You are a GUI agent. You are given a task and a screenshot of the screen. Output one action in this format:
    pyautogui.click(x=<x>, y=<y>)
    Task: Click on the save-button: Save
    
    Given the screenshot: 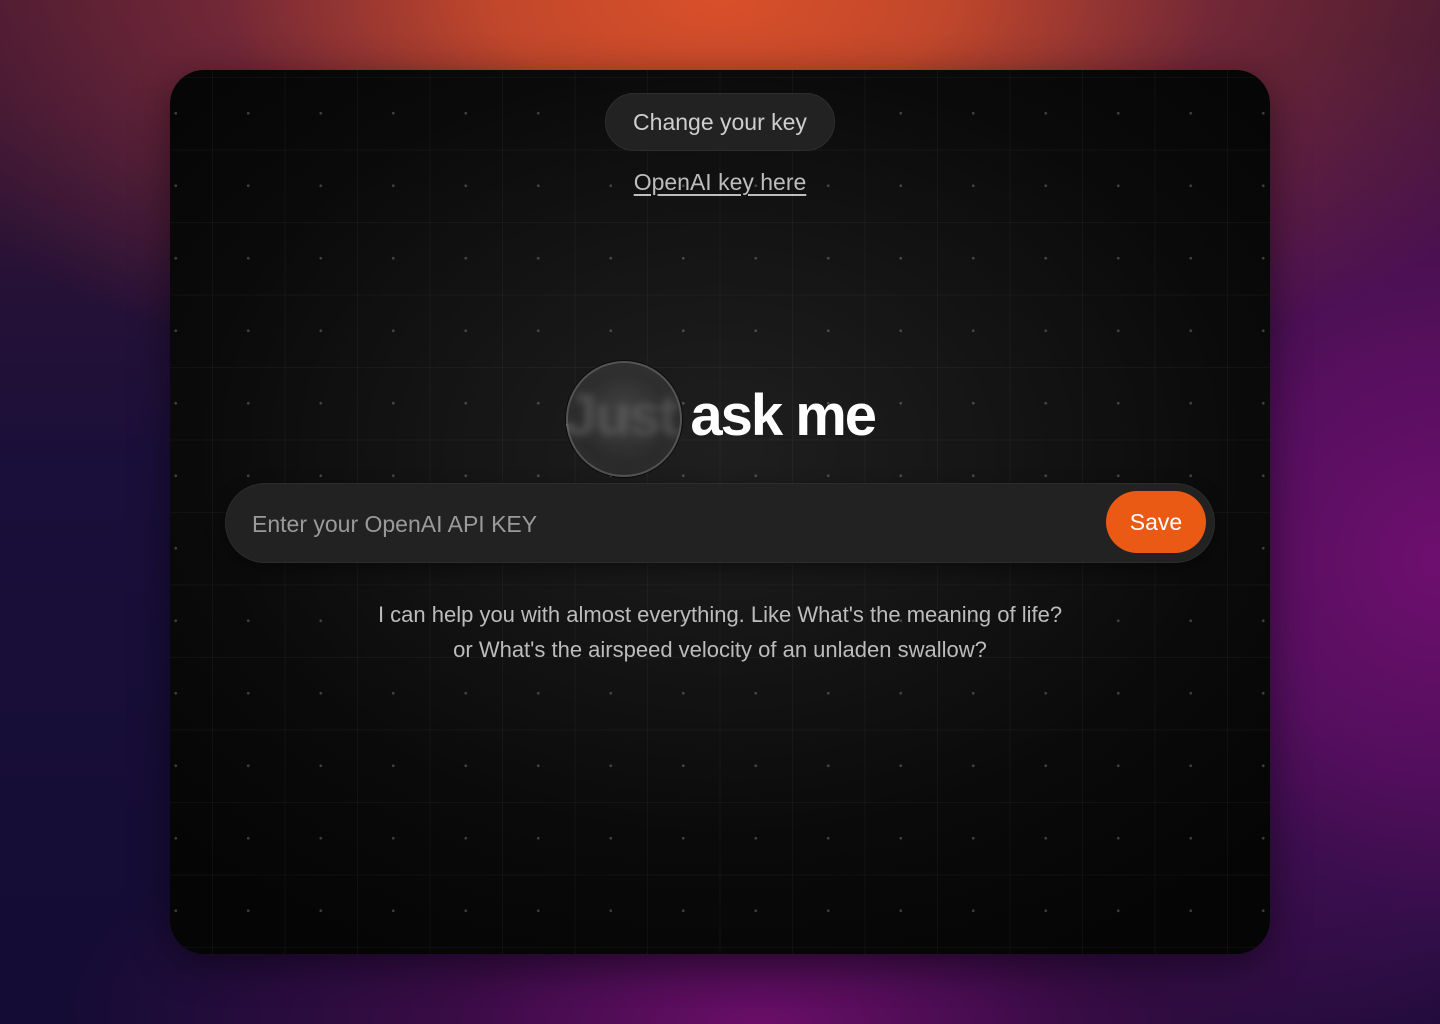 What is the action you would take?
    pyautogui.click(x=1156, y=522)
    